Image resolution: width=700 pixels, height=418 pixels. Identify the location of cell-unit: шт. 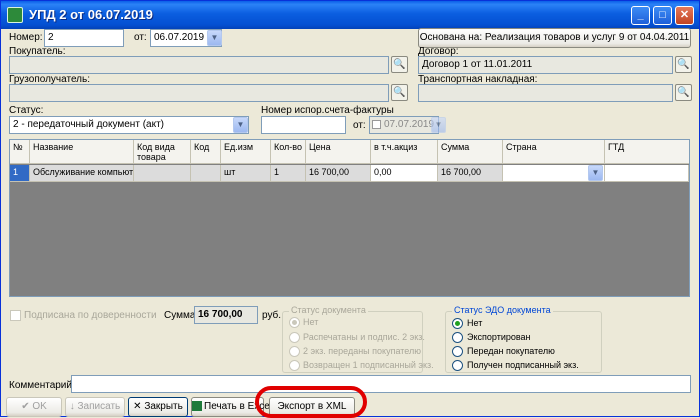
(246, 173).